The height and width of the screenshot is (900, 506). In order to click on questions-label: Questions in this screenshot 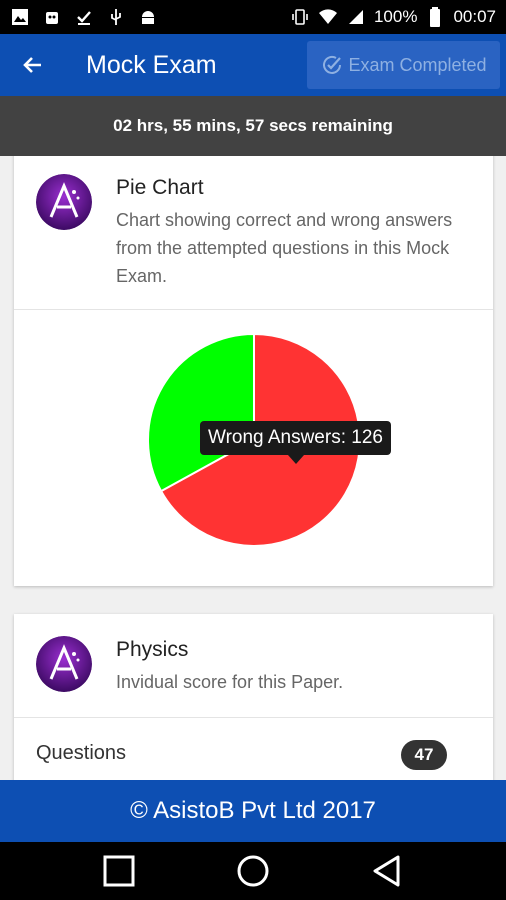, I will do `click(81, 753)`.